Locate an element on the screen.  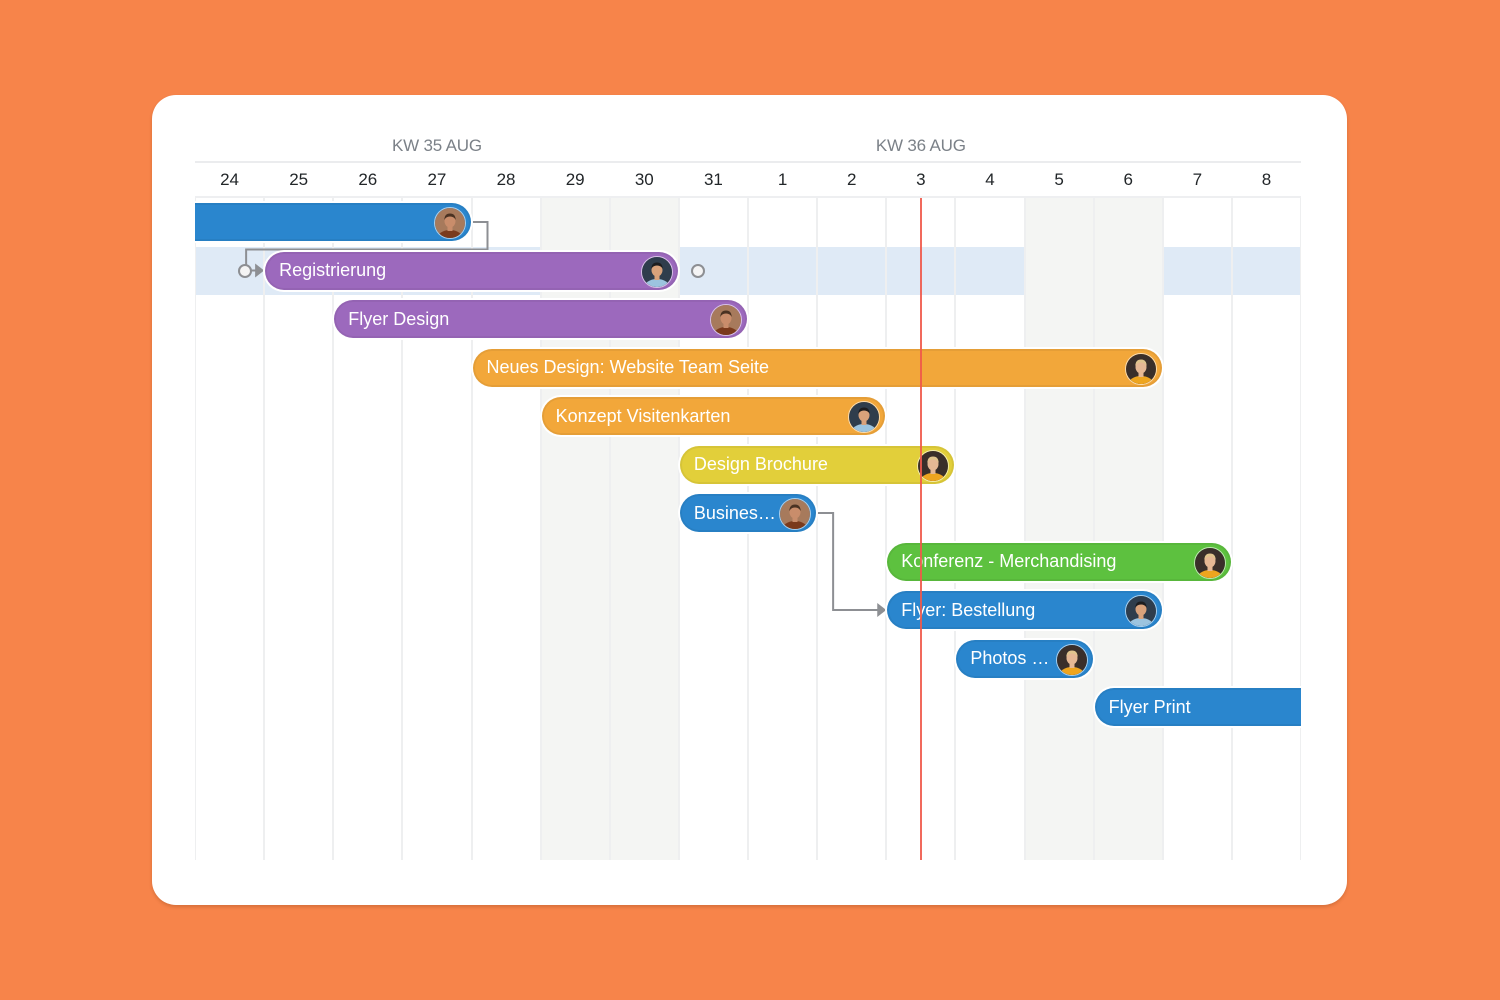
task-bar: Konferenz - Merchandising is located at coordinates (1059, 561).